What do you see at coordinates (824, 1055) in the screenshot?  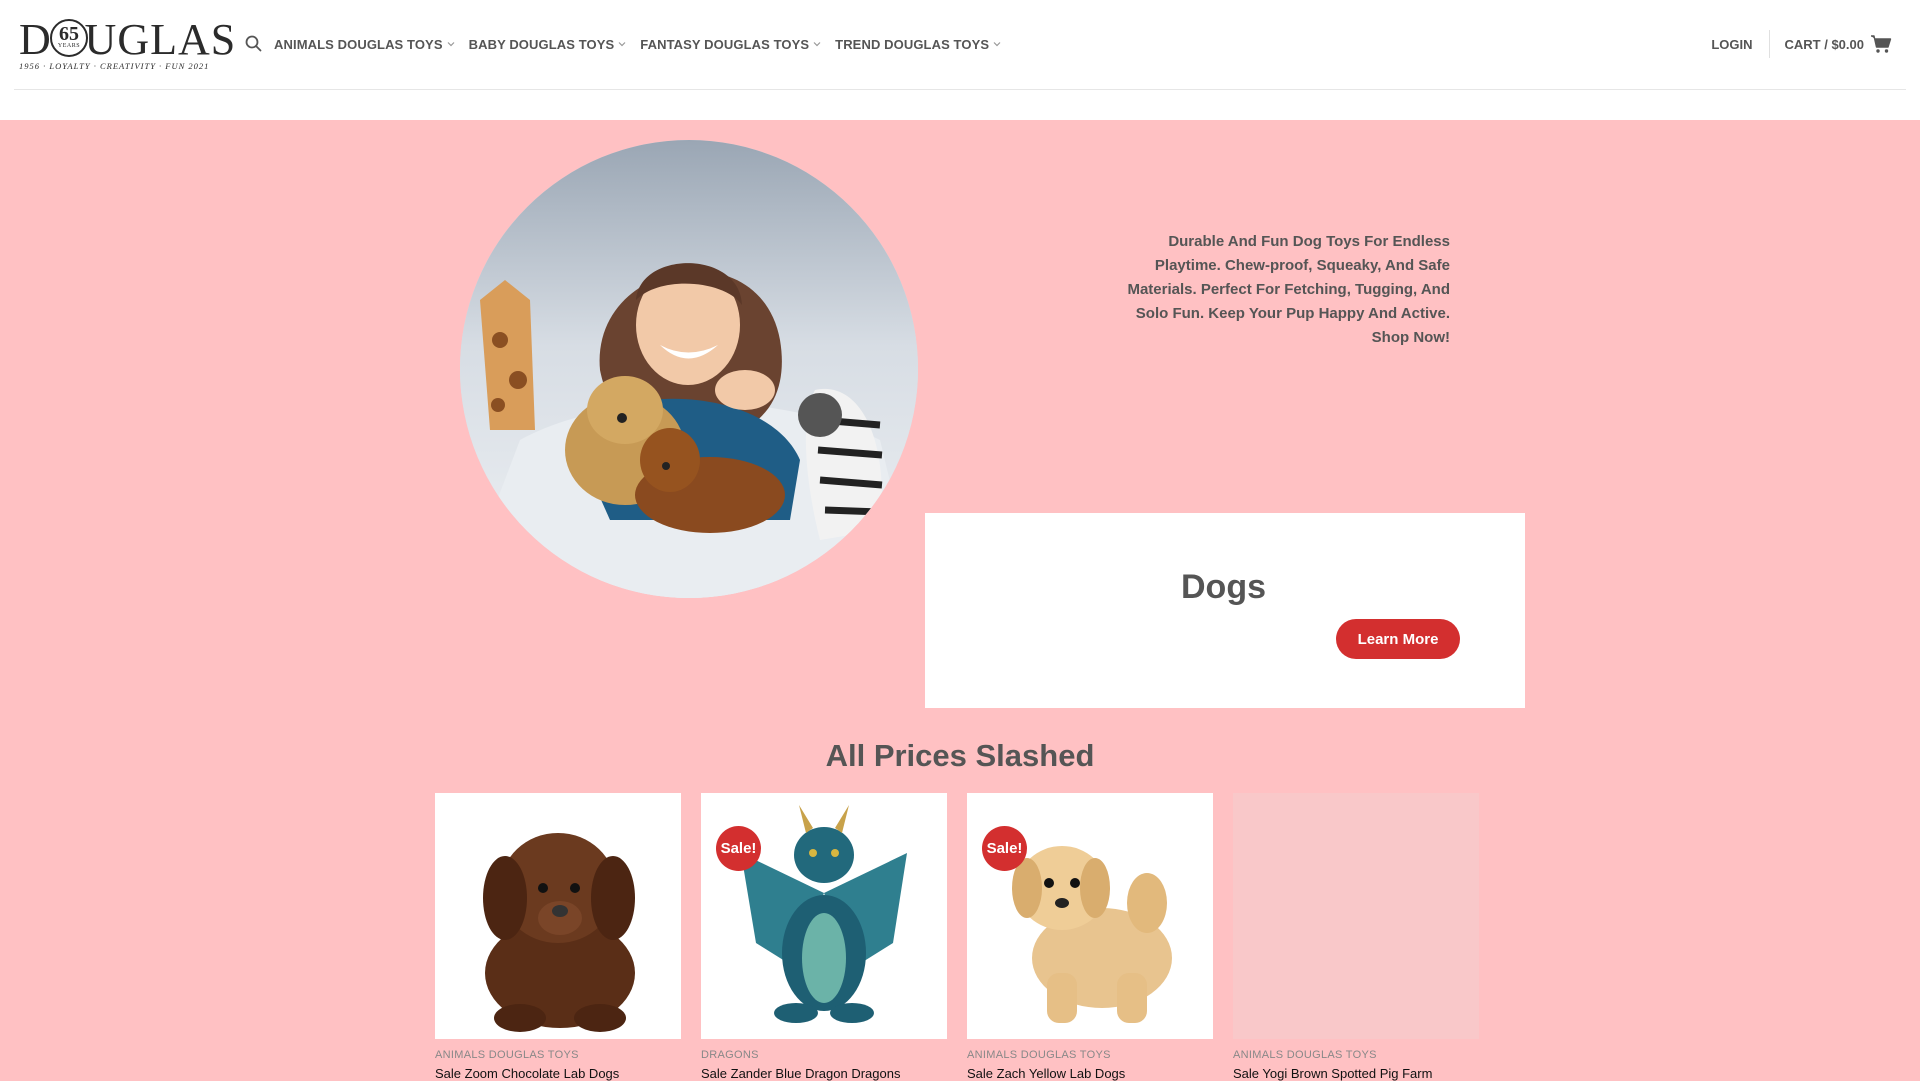 I see `product-category: DRAGONS` at bounding box center [824, 1055].